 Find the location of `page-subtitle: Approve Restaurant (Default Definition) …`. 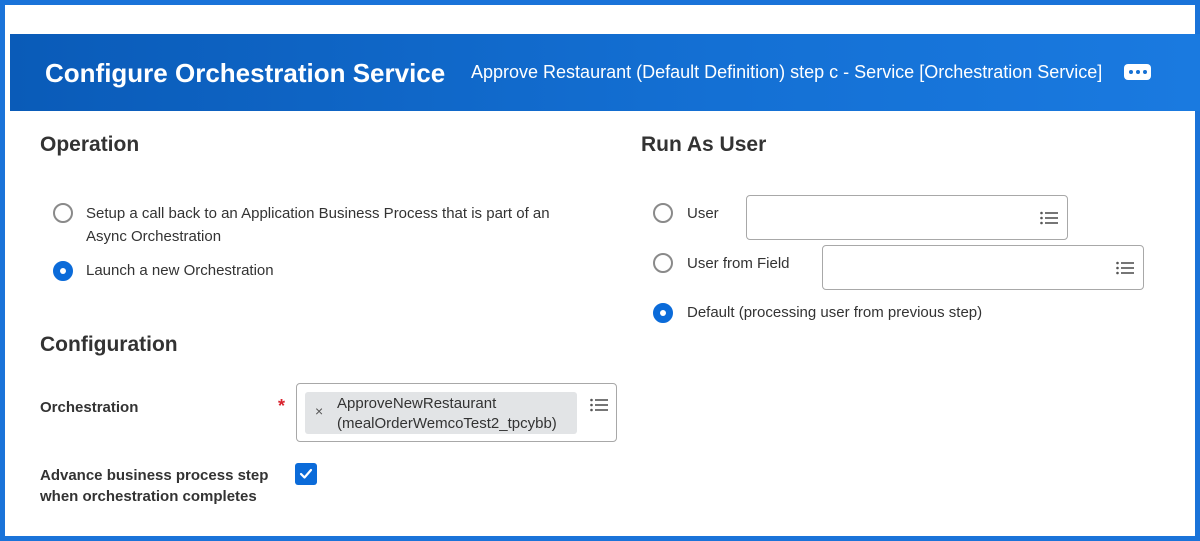

page-subtitle: Approve Restaurant (Default Definition) … is located at coordinates (787, 72).